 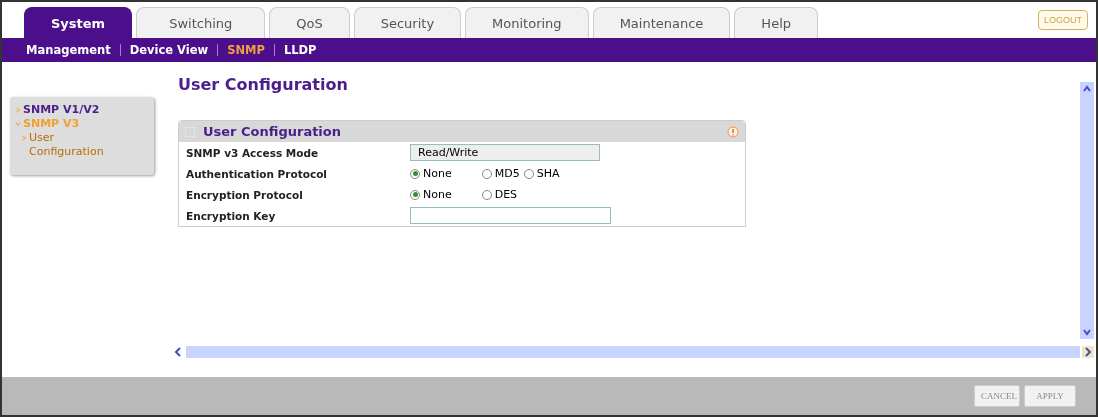 I want to click on field-label: Encryption Key, so click(x=231, y=215).